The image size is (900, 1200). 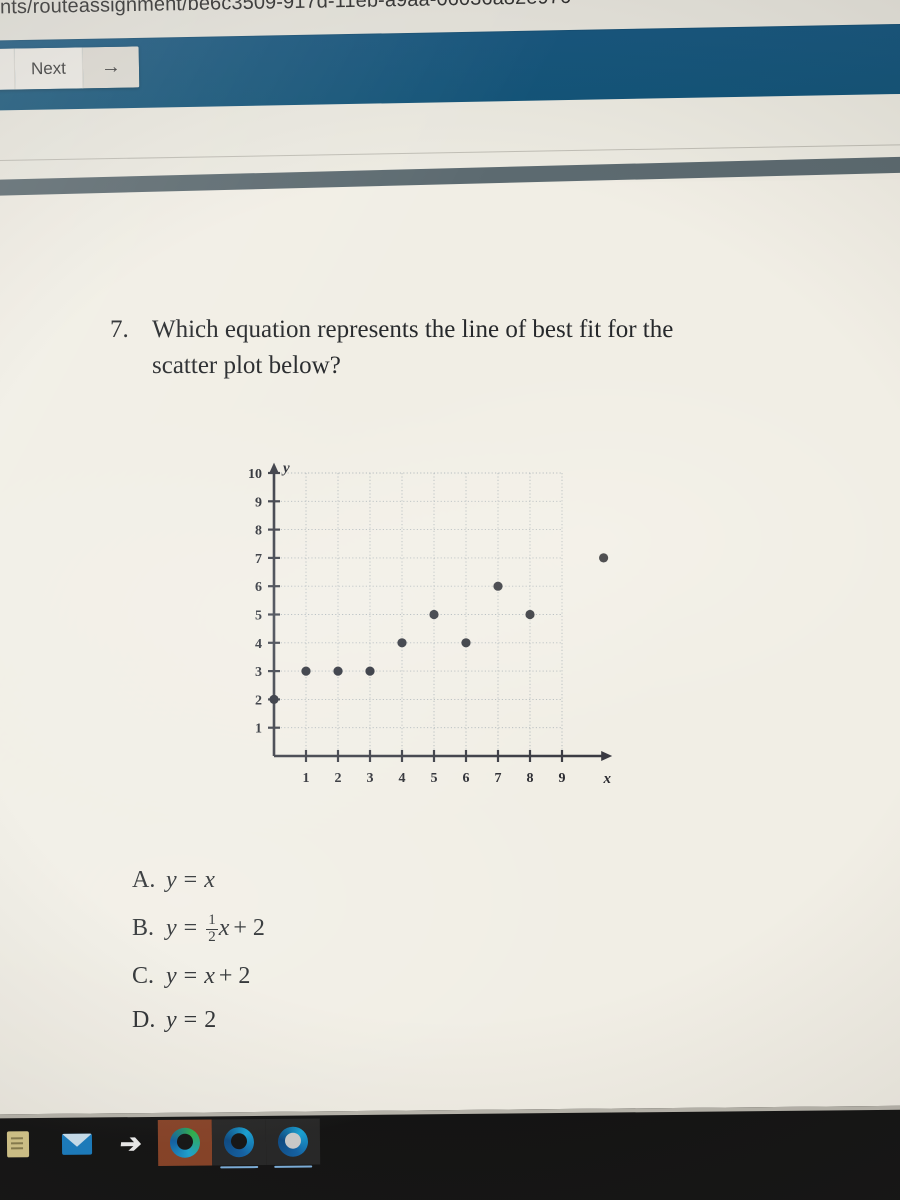 I want to click on answer-a-lhs: y, so click(x=171, y=880).